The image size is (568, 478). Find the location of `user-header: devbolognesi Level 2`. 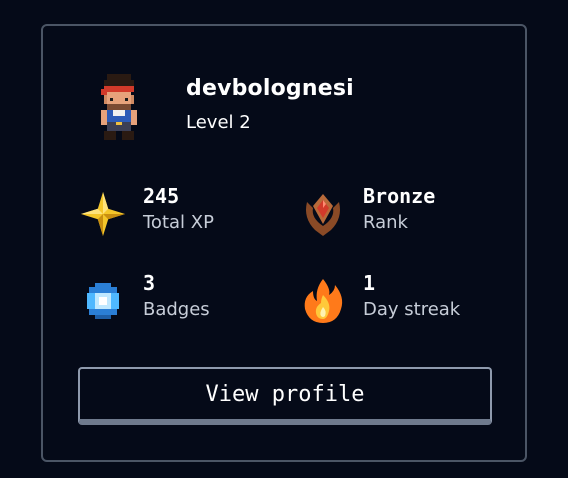

user-header: devbolognesi Level 2 is located at coordinates (295, 108).